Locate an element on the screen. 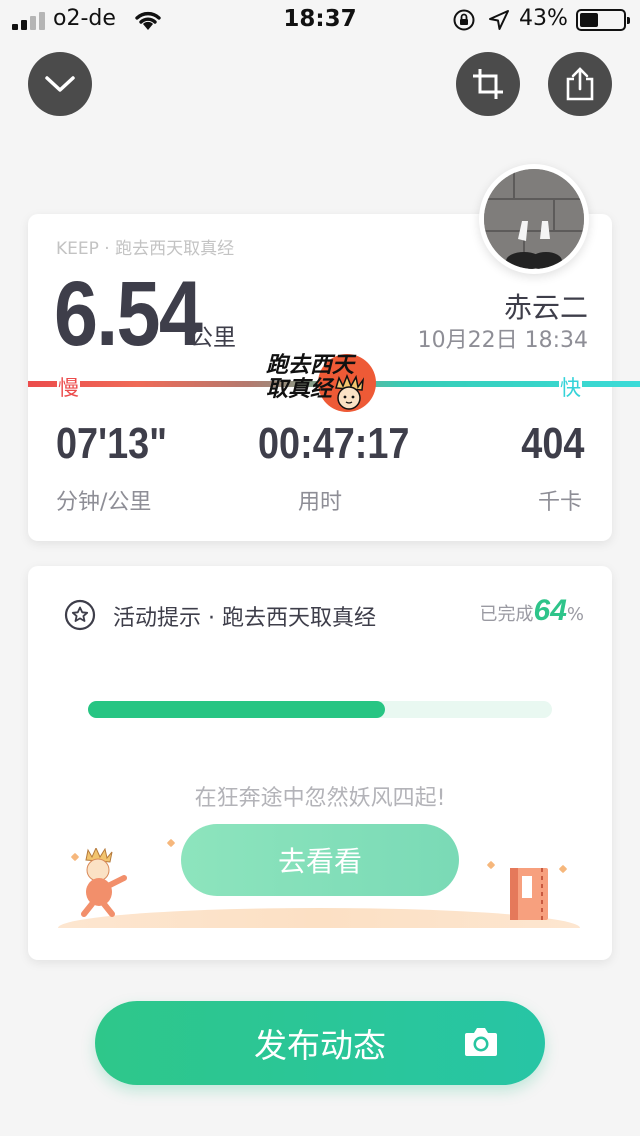  distance-unit: 公里 is located at coordinates (213, 338).